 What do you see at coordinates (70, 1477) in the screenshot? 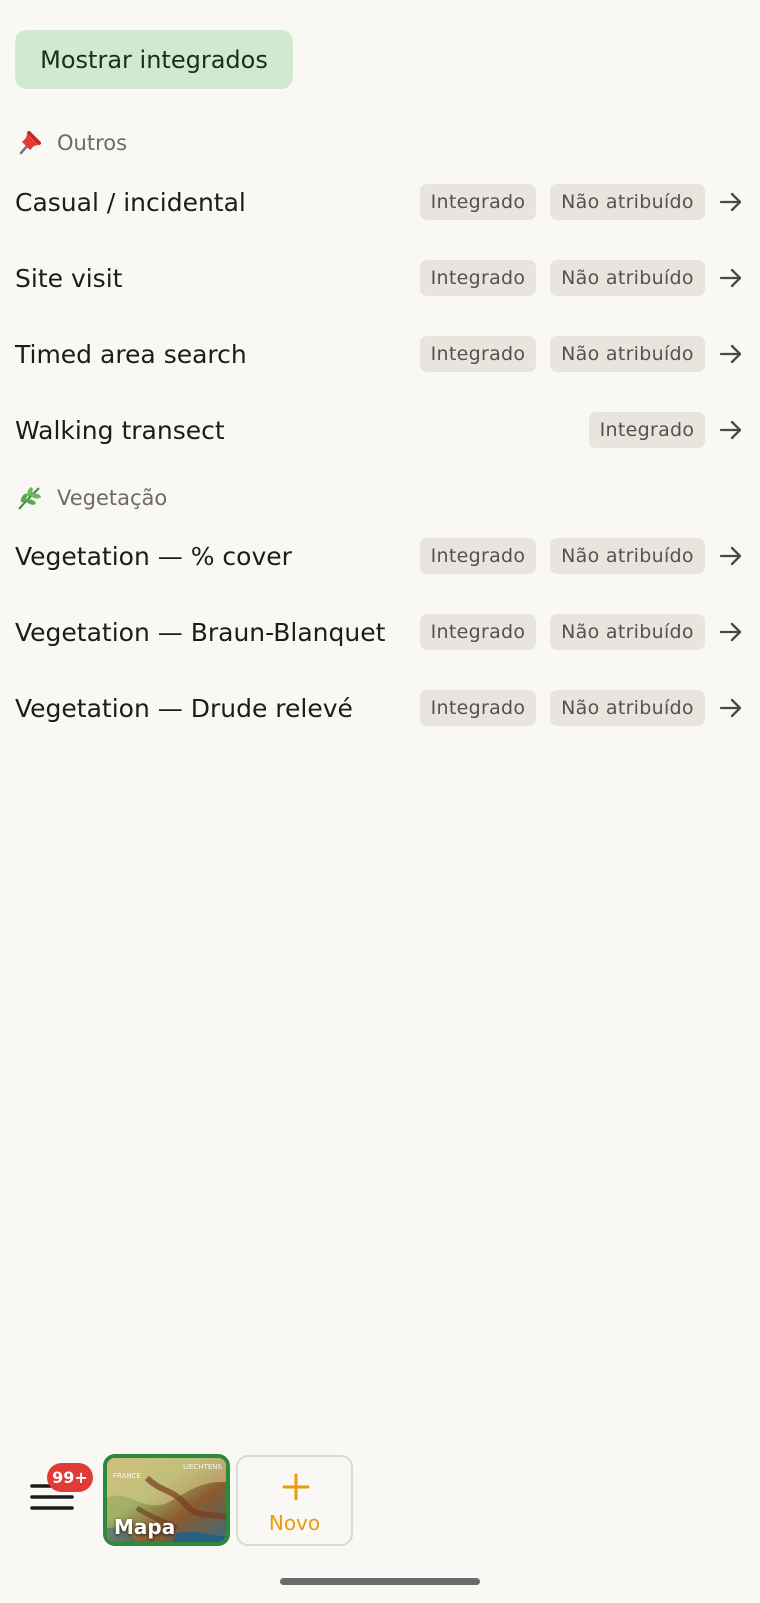
I see `notification-badge: 99+` at bounding box center [70, 1477].